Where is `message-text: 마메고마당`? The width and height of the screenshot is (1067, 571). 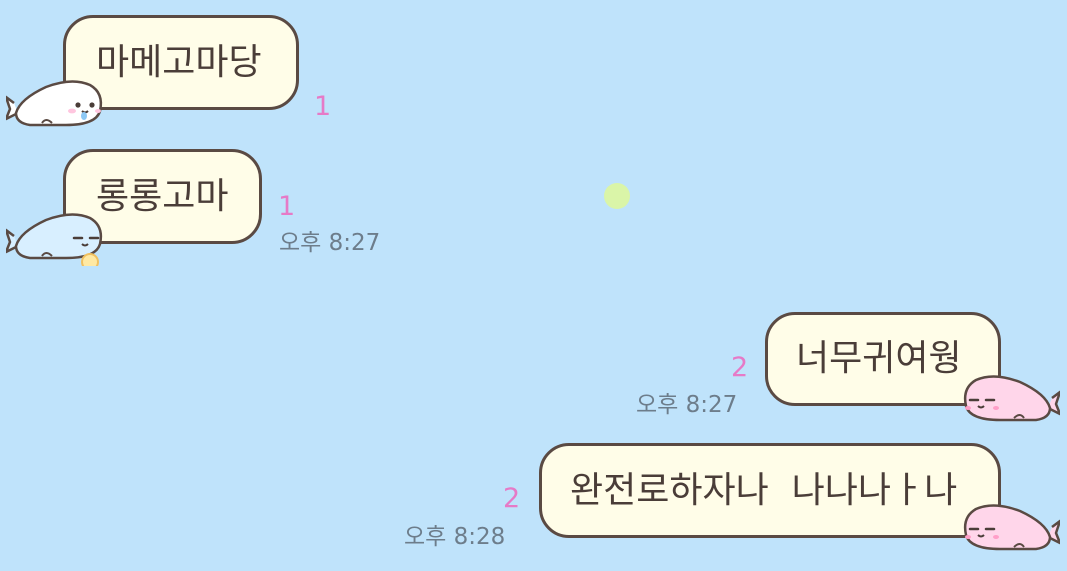
message-text: 마메고마당 is located at coordinates (179, 62).